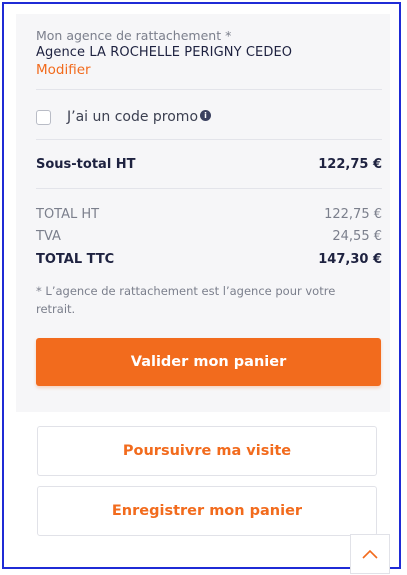 This screenshot has height=575, width=407. I want to click on agency-name: Agence LA ROCHELLE PERIGNY CEDEO, so click(164, 52).